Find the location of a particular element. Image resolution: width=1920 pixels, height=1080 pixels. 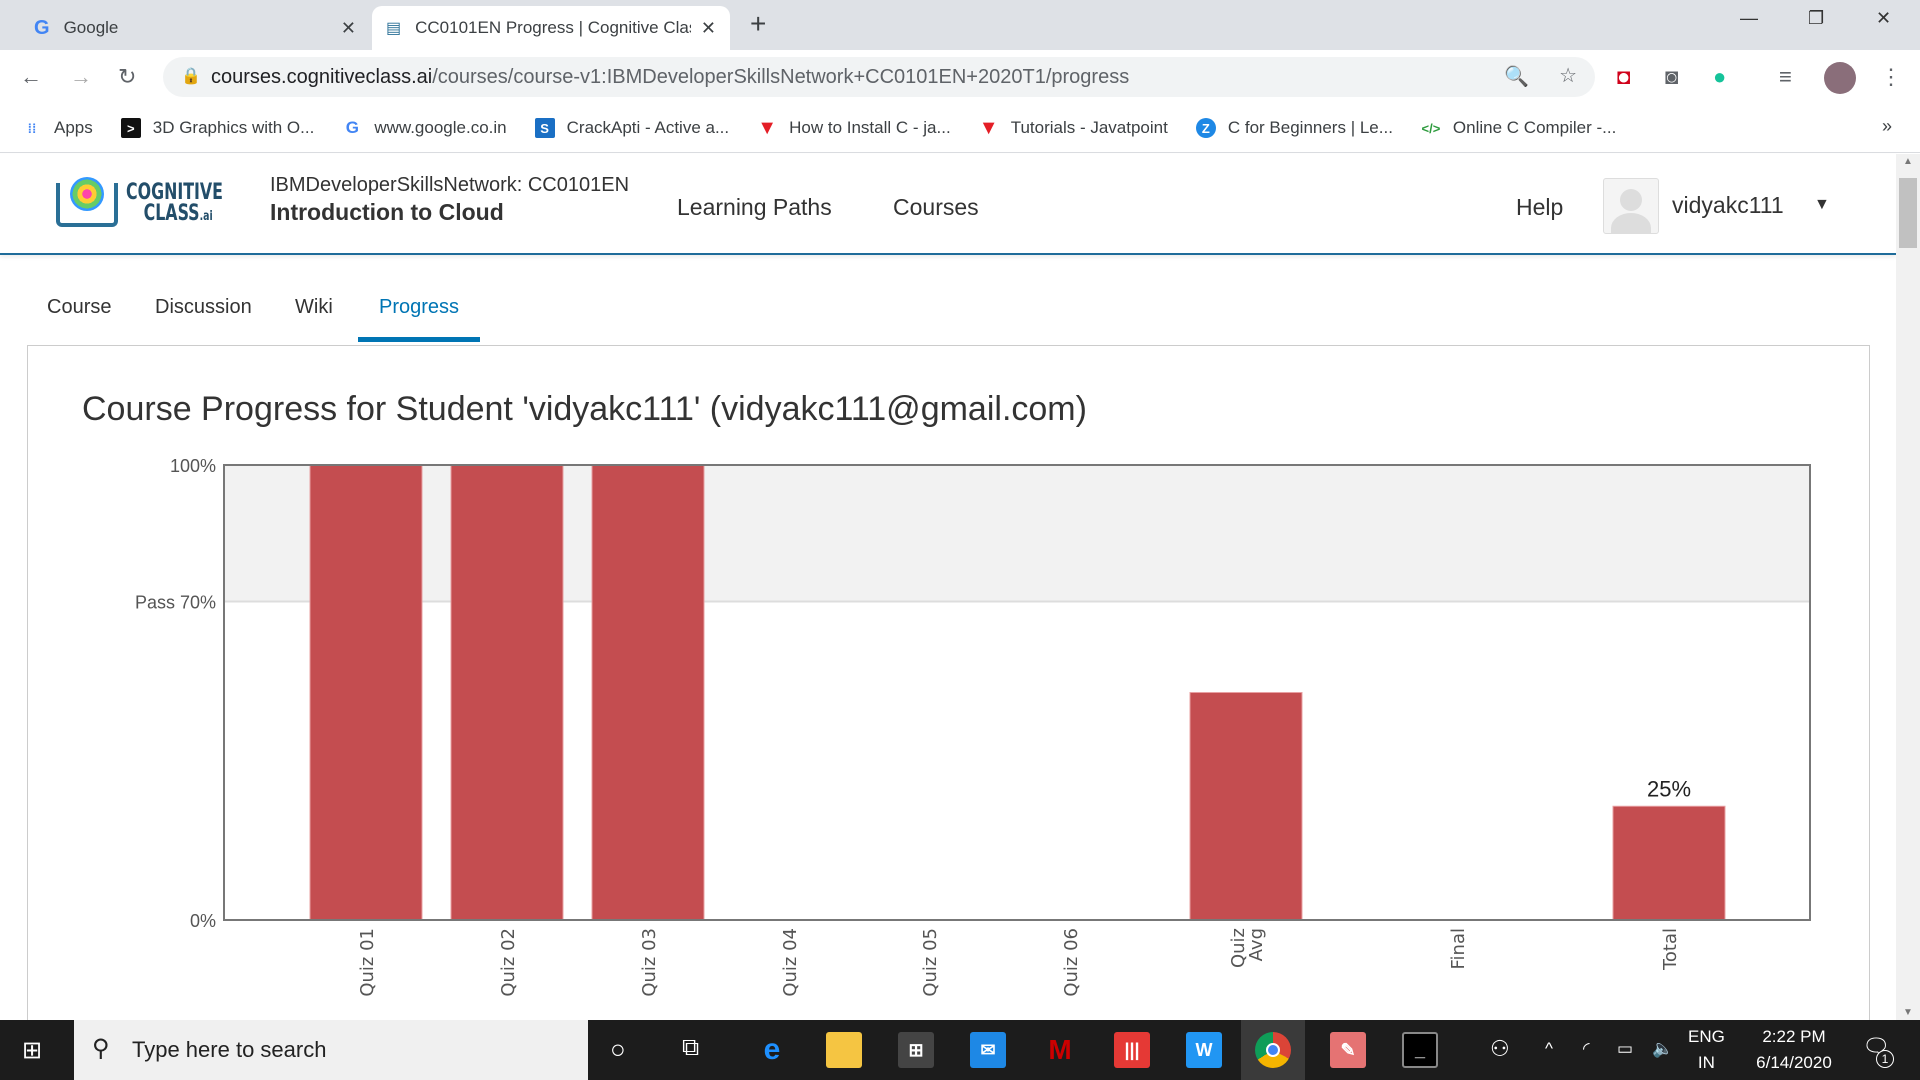

x-tick-label: Quiz 02 is located at coordinates (508, 962).